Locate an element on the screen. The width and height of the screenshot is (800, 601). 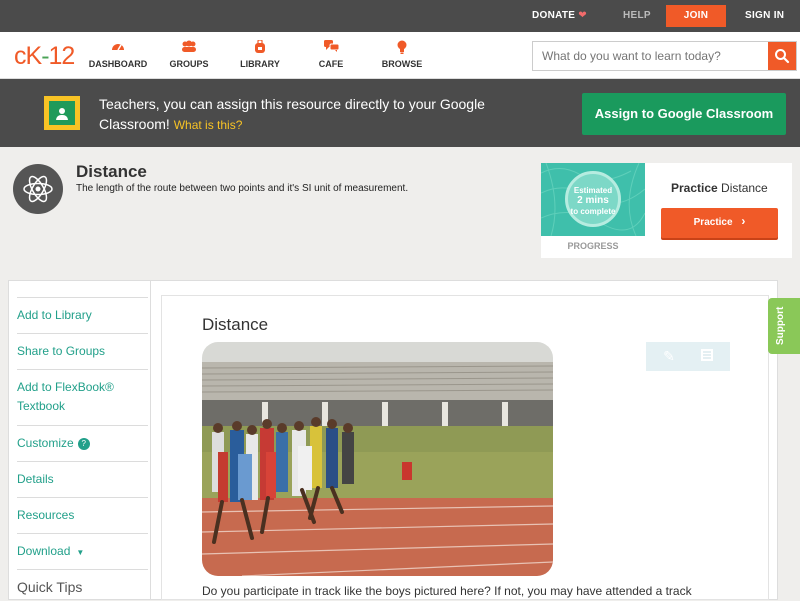
sidebar-item-customize: Customize? is located at coordinates (82, 443).